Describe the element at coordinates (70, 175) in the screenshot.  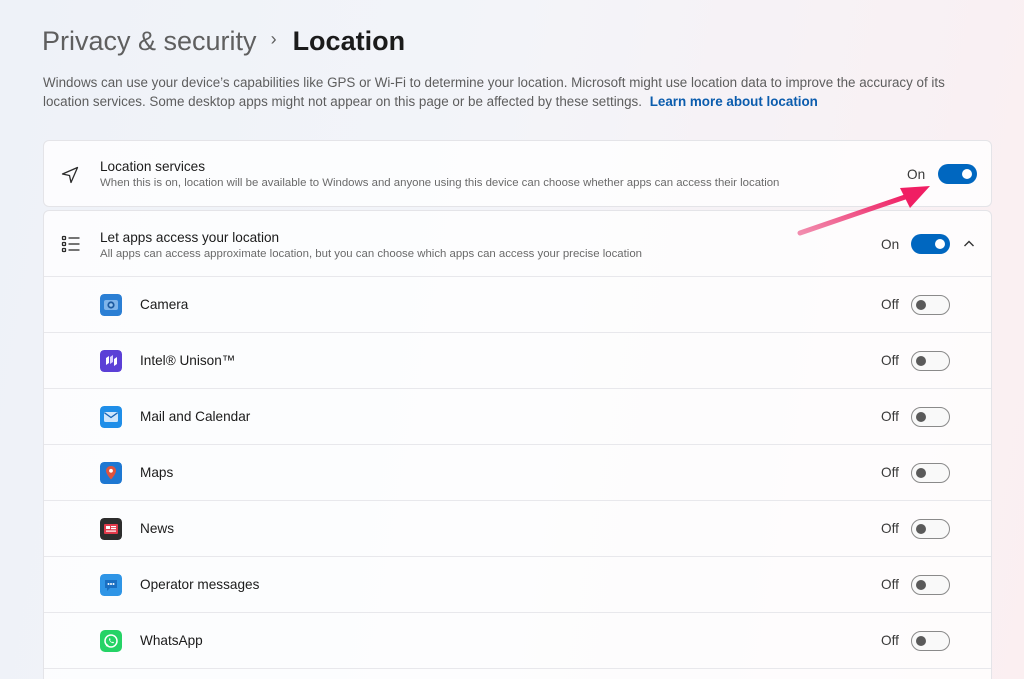
I see `navigation-arrow-icon` at that location.